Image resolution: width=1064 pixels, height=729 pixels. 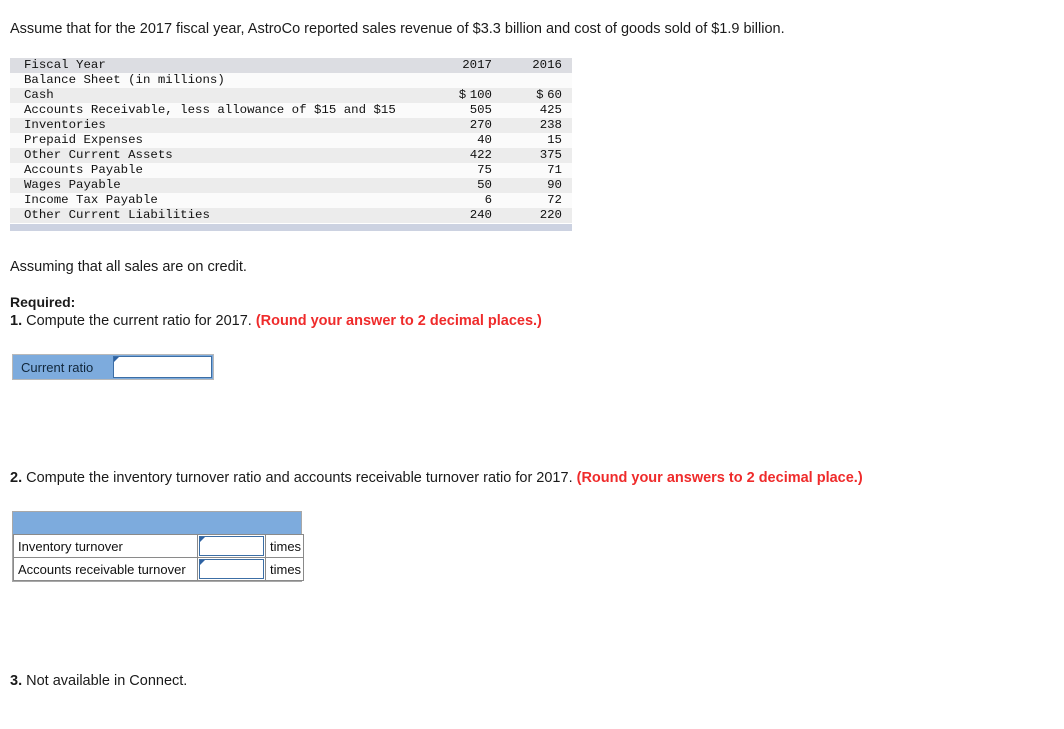 What do you see at coordinates (220, 215) in the screenshot?
I see `row-label: Other Current Liabilities` at bounding box center [220, 215].